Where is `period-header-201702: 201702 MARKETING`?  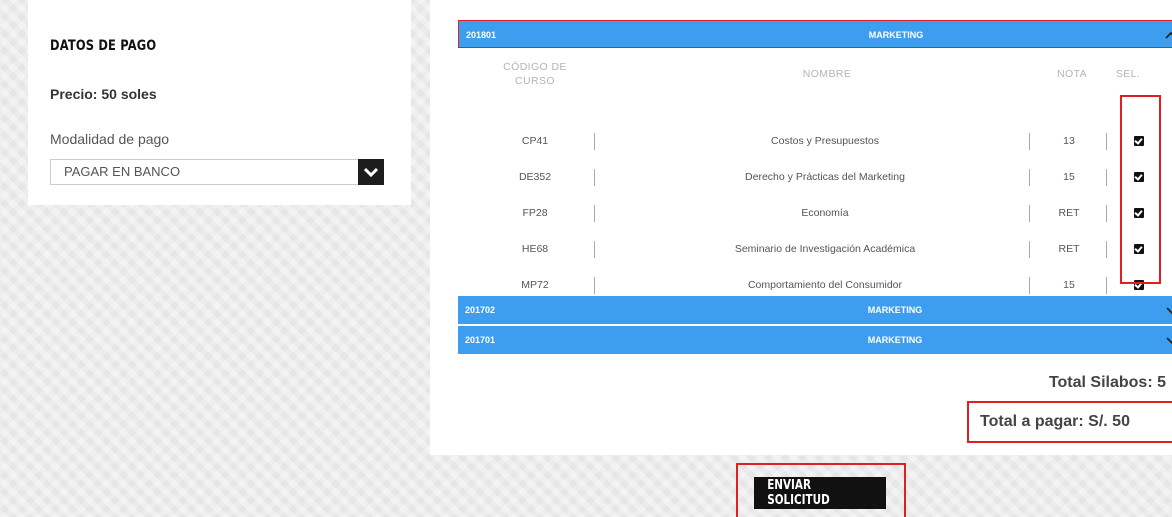 period-header-201702: 201702 MARKETING is located at coordinates (815, 310).